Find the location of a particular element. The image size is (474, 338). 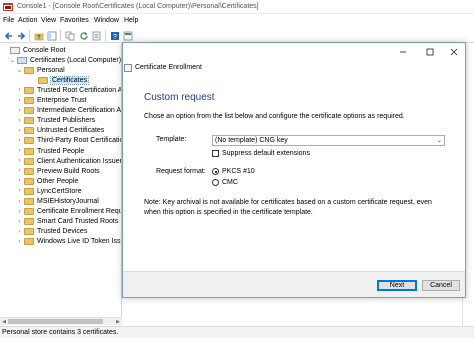

template-dropdown: (No template) CNG key ⌄ is located at coordinates (328, 140).